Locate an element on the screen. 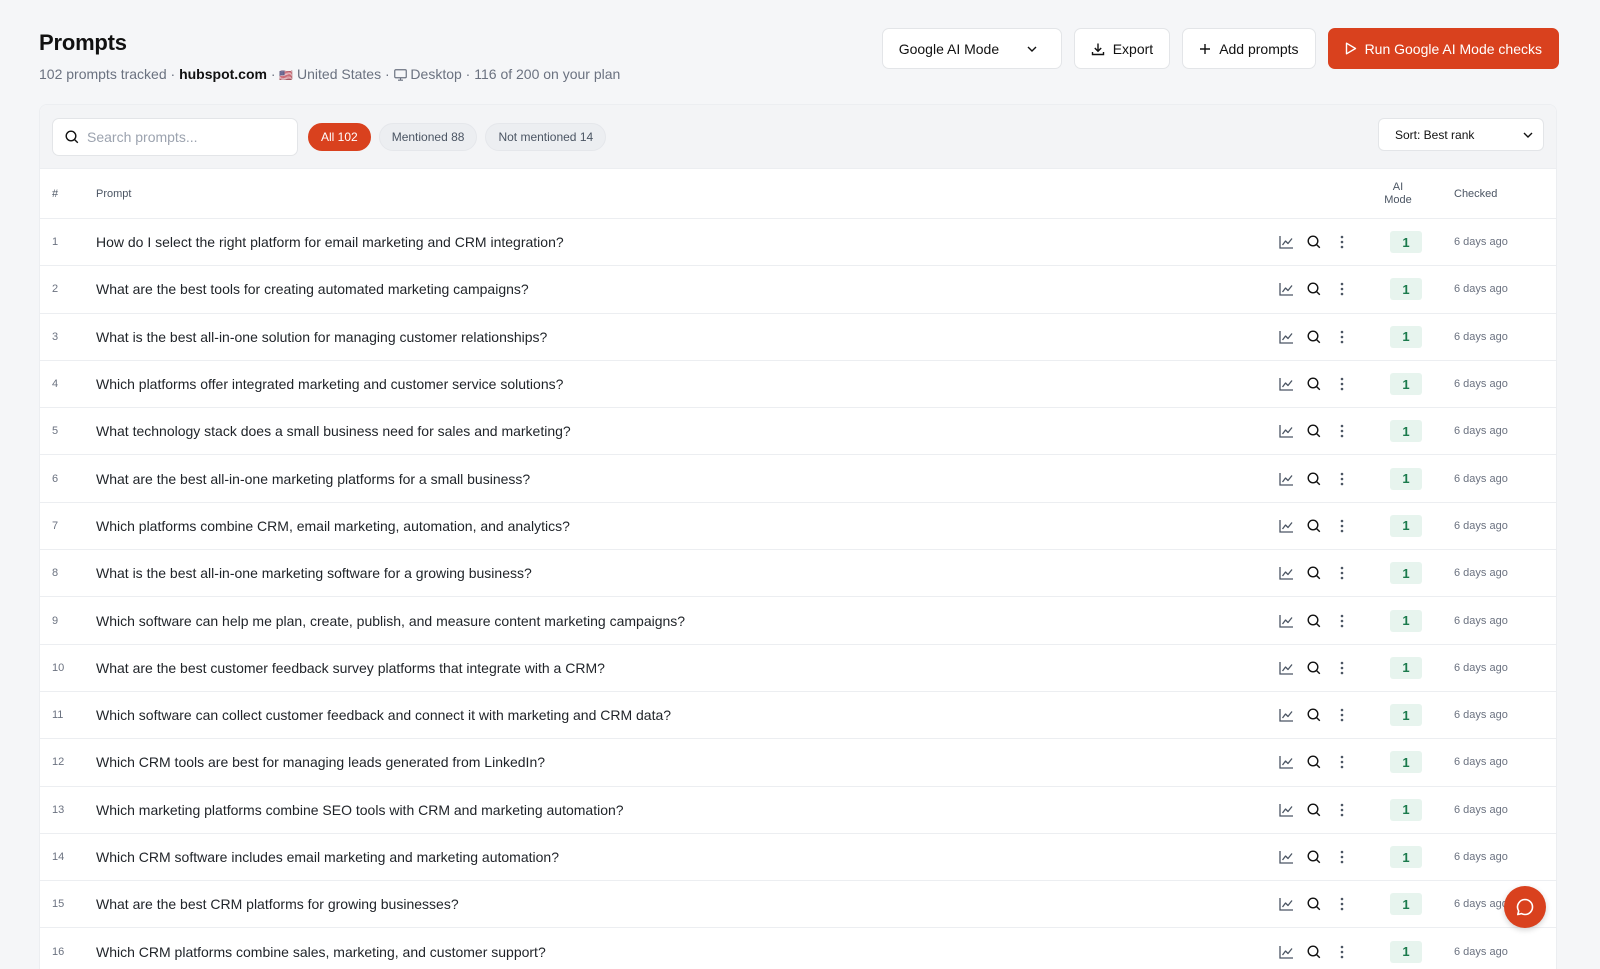  run-checks-button: Run Google AI Mode checks is located at coordinates (1443, 48).